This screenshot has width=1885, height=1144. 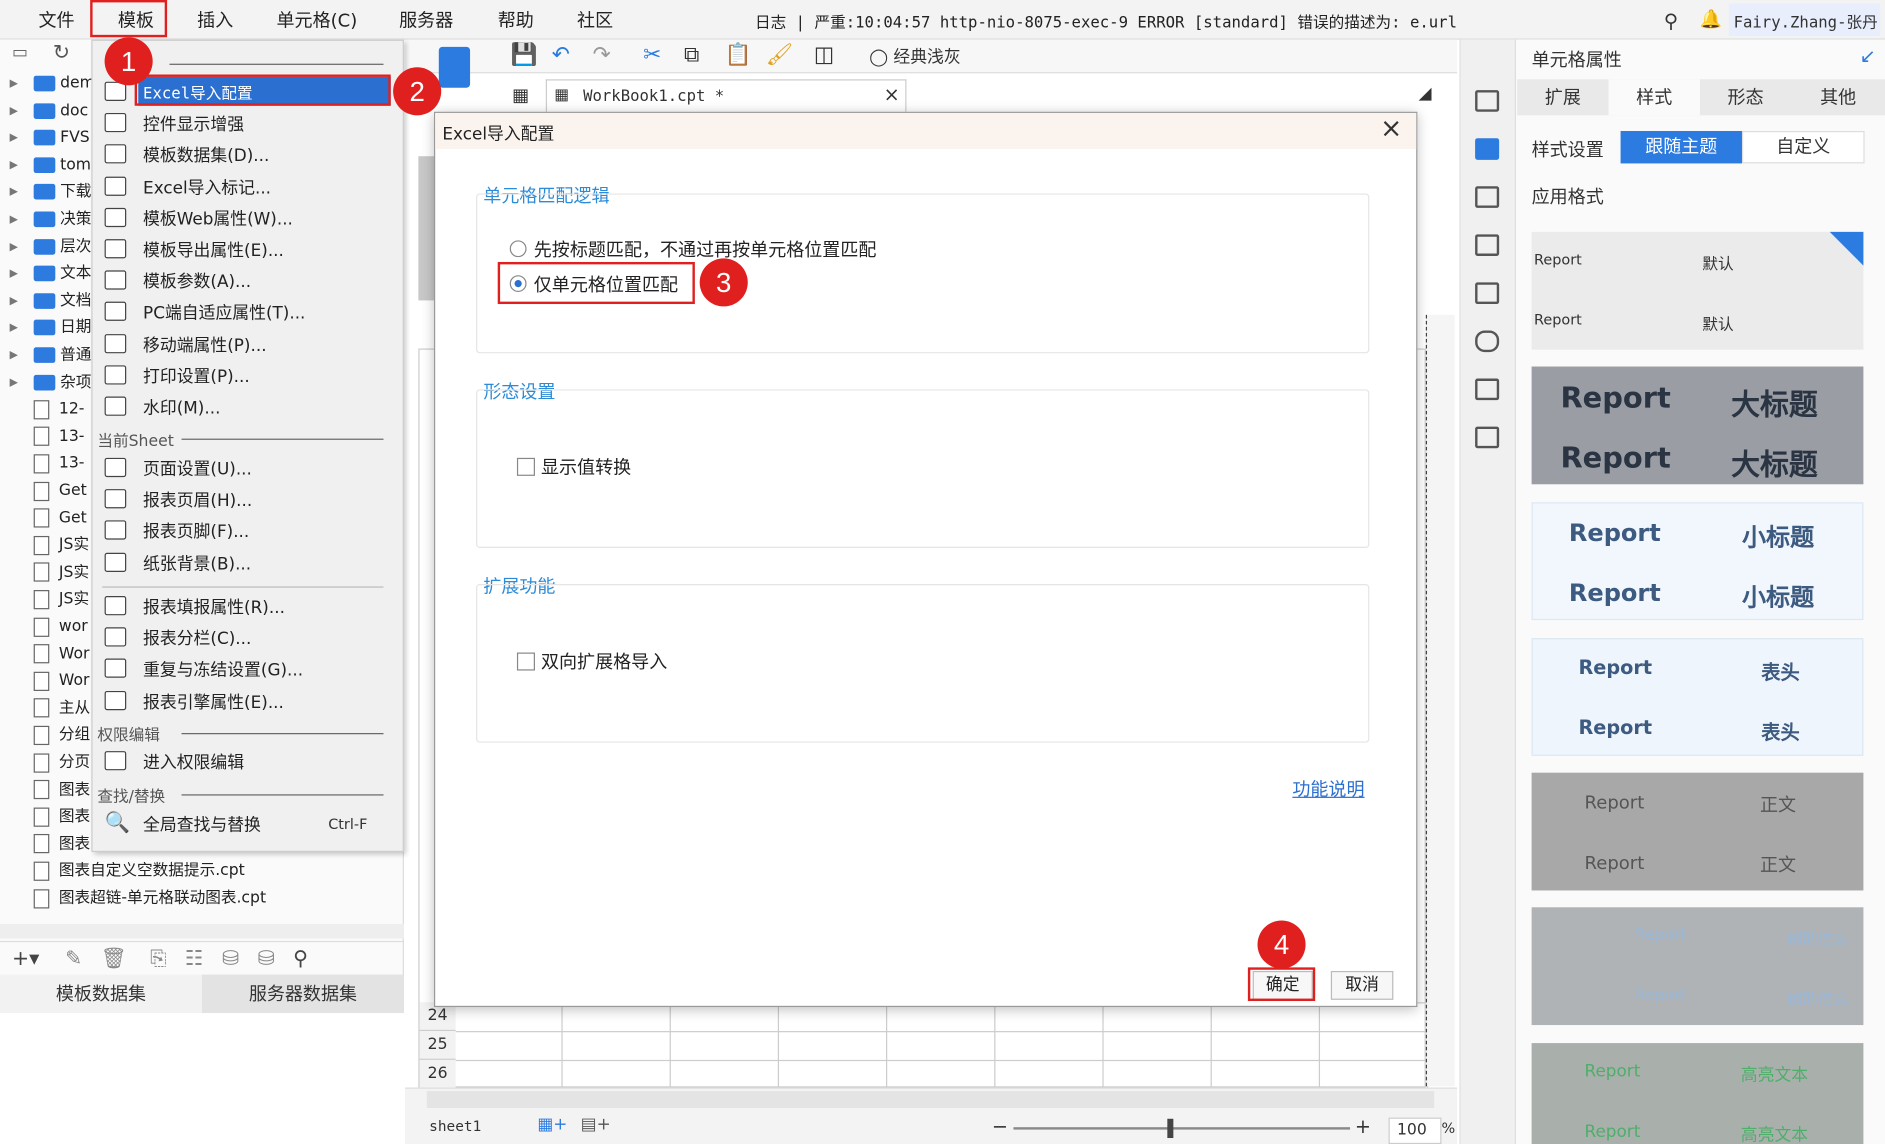 What do you see at coordinates (1803, 147) in the screenshot?
I see `custom-button: 自定义` at bounding box center [1803, 147].